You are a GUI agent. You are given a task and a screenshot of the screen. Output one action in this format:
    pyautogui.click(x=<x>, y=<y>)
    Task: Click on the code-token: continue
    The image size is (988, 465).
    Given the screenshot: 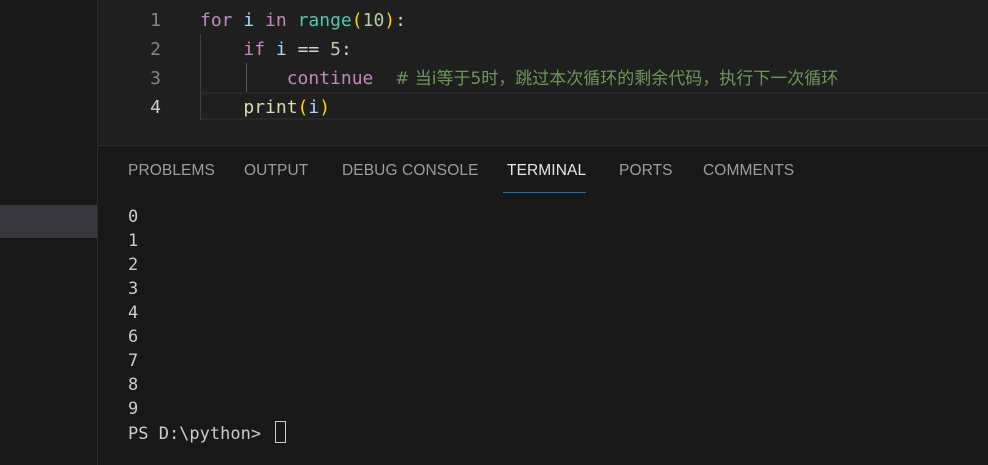 What is the action you would take?
    pyautogui.click(x=330, y=78)
    